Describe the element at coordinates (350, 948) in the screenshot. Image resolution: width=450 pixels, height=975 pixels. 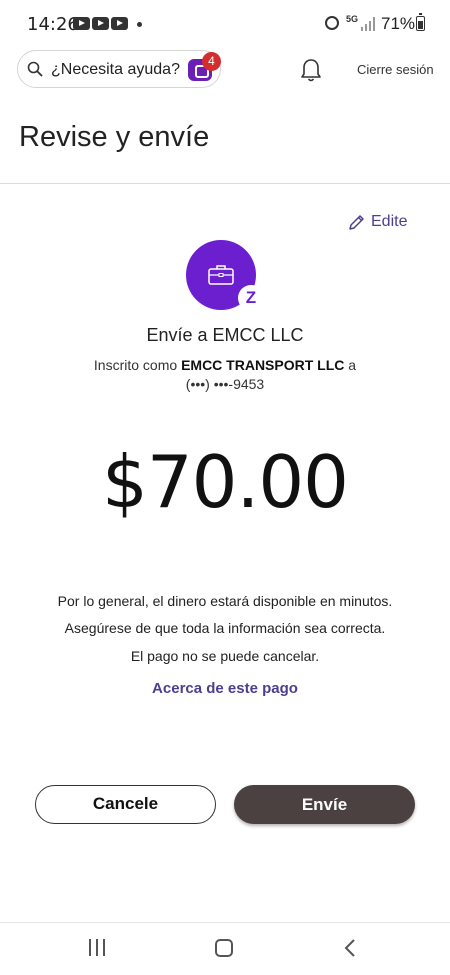
I see `back-icon` at that location.